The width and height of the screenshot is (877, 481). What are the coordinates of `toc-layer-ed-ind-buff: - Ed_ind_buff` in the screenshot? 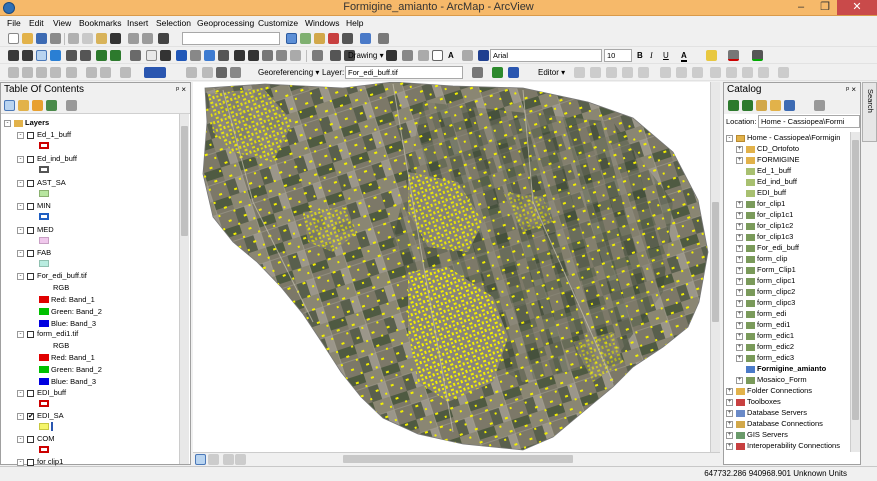 It's located at (47, 158).